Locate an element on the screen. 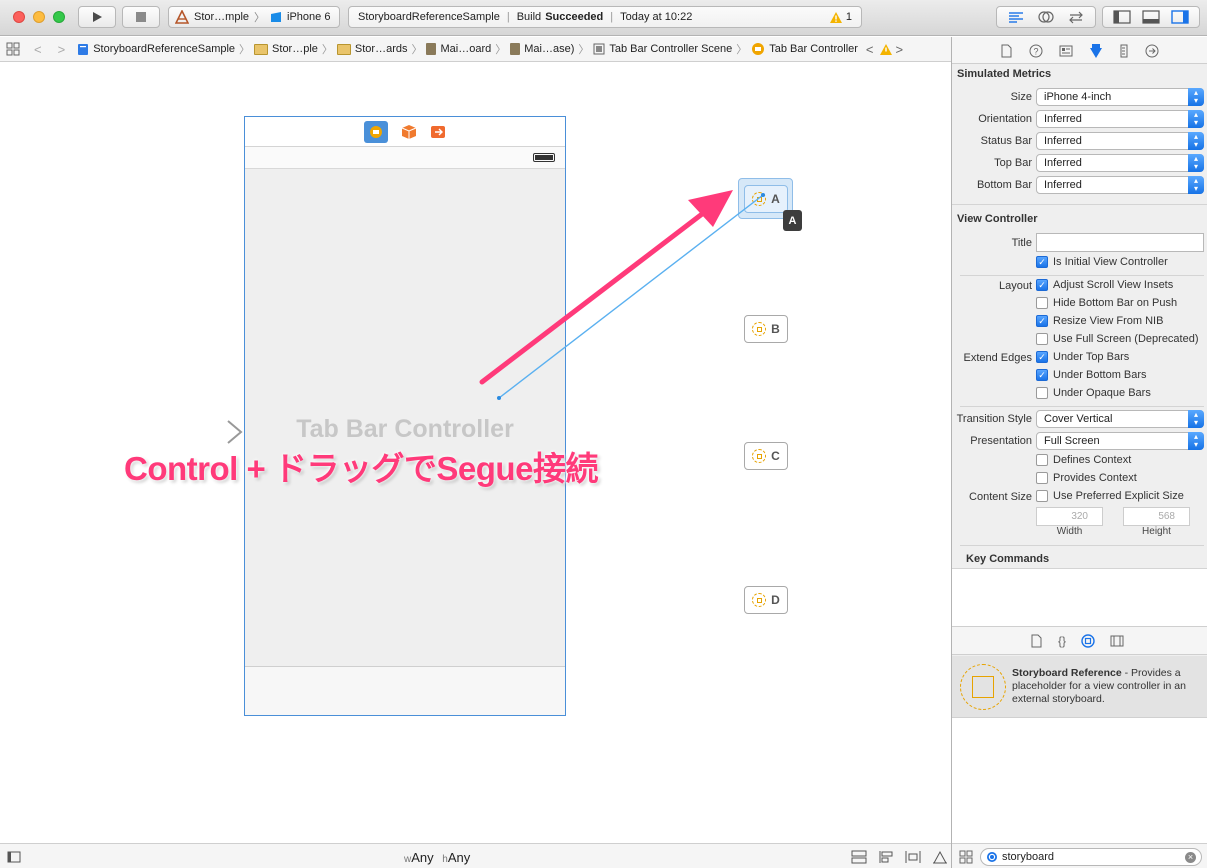  transition-style-popup: Cover Vertical ▴ ▾ is located at coordinates (1120, 419).